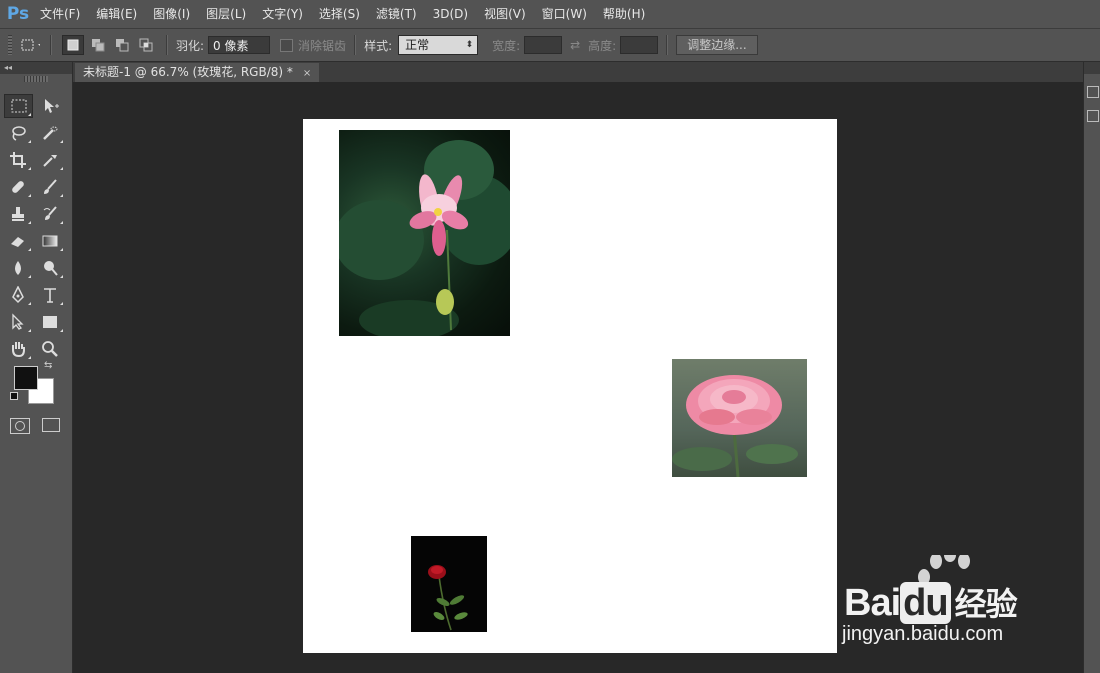 The image size is (1100, 673). I want to click on close-tab-icon: ×, so click(307, 73).